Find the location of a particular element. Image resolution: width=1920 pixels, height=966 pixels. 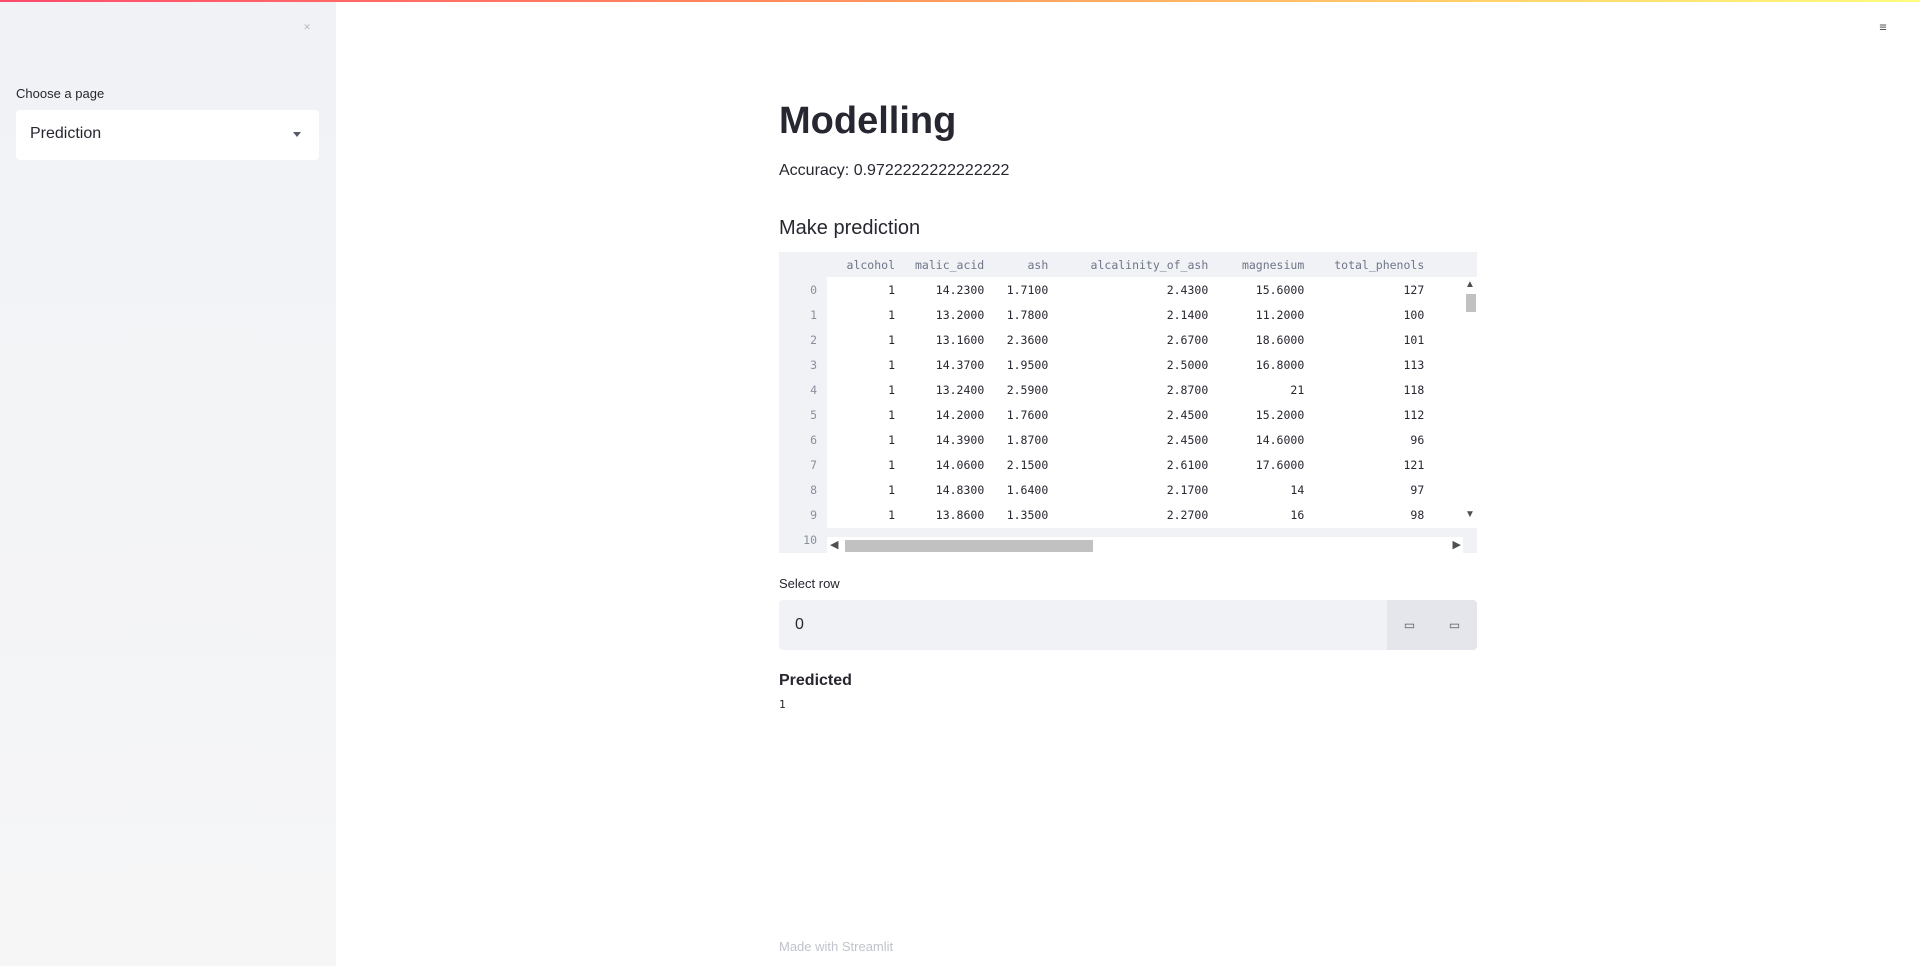

scroll-right-icon: ▶ is located at coordinates (1457, 544).